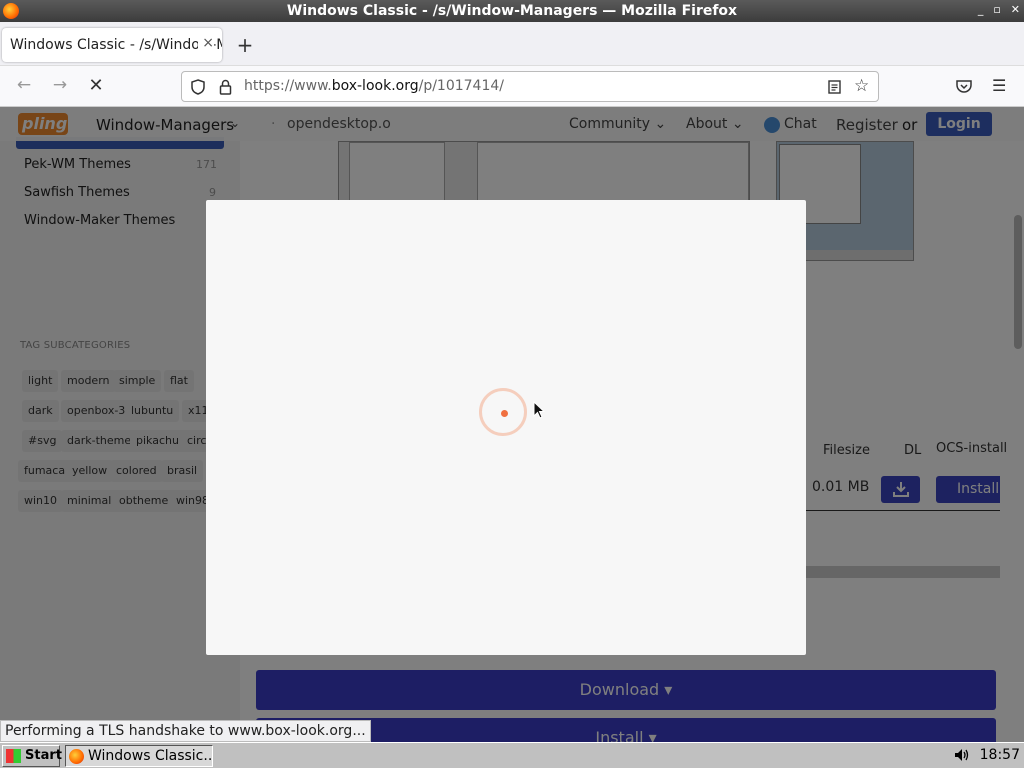 This screenshot has height=768, width=1024. I want to click on address-bar: https://www.box-look.org/p/1017414/ ☆, so click(530, 86).